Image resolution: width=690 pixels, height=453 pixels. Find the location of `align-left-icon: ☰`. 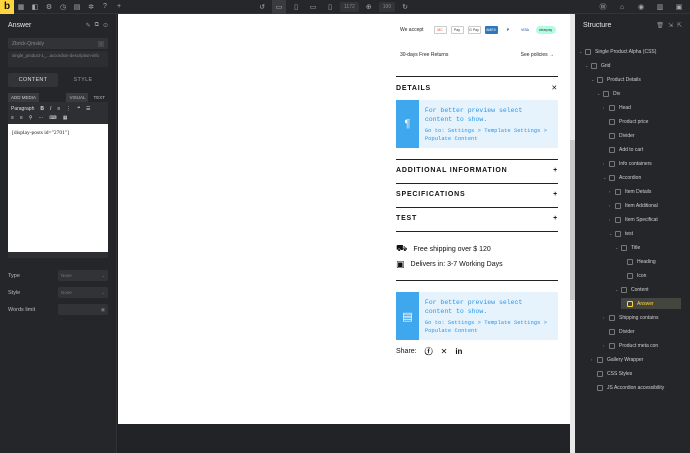

align-left-icon: ☰ is located at coordinates (88, 109).